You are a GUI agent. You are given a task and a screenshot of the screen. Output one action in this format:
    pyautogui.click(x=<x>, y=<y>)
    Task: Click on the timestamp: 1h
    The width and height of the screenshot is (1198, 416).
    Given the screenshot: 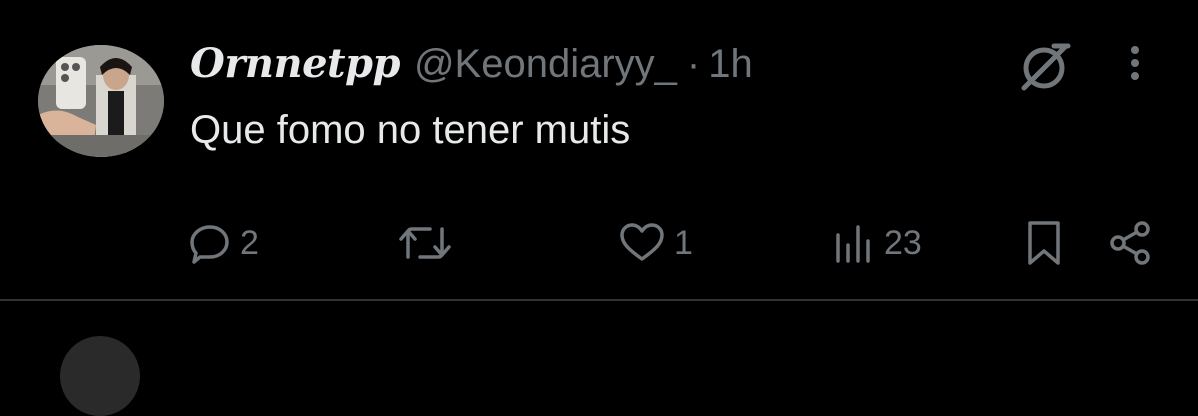 What is the action you would take?
    pyautogui.click(x=730, y=64)
    